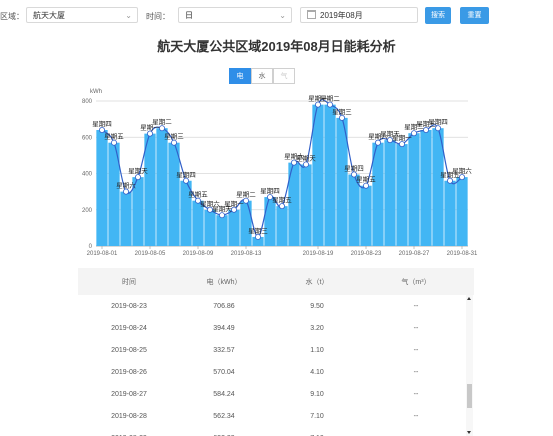  I want to click on table-cell: 2019-08-25, so click(129, 350).